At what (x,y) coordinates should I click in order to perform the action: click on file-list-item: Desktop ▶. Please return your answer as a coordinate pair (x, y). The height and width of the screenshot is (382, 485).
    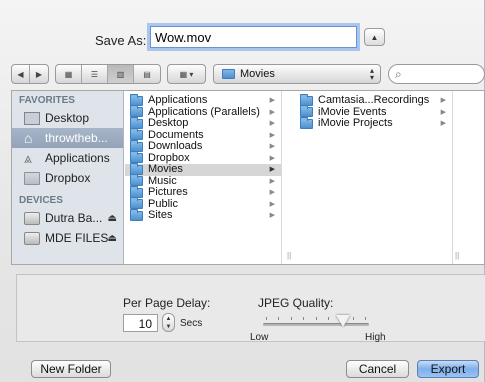
    Looking at the image, I should click on (203, 123).